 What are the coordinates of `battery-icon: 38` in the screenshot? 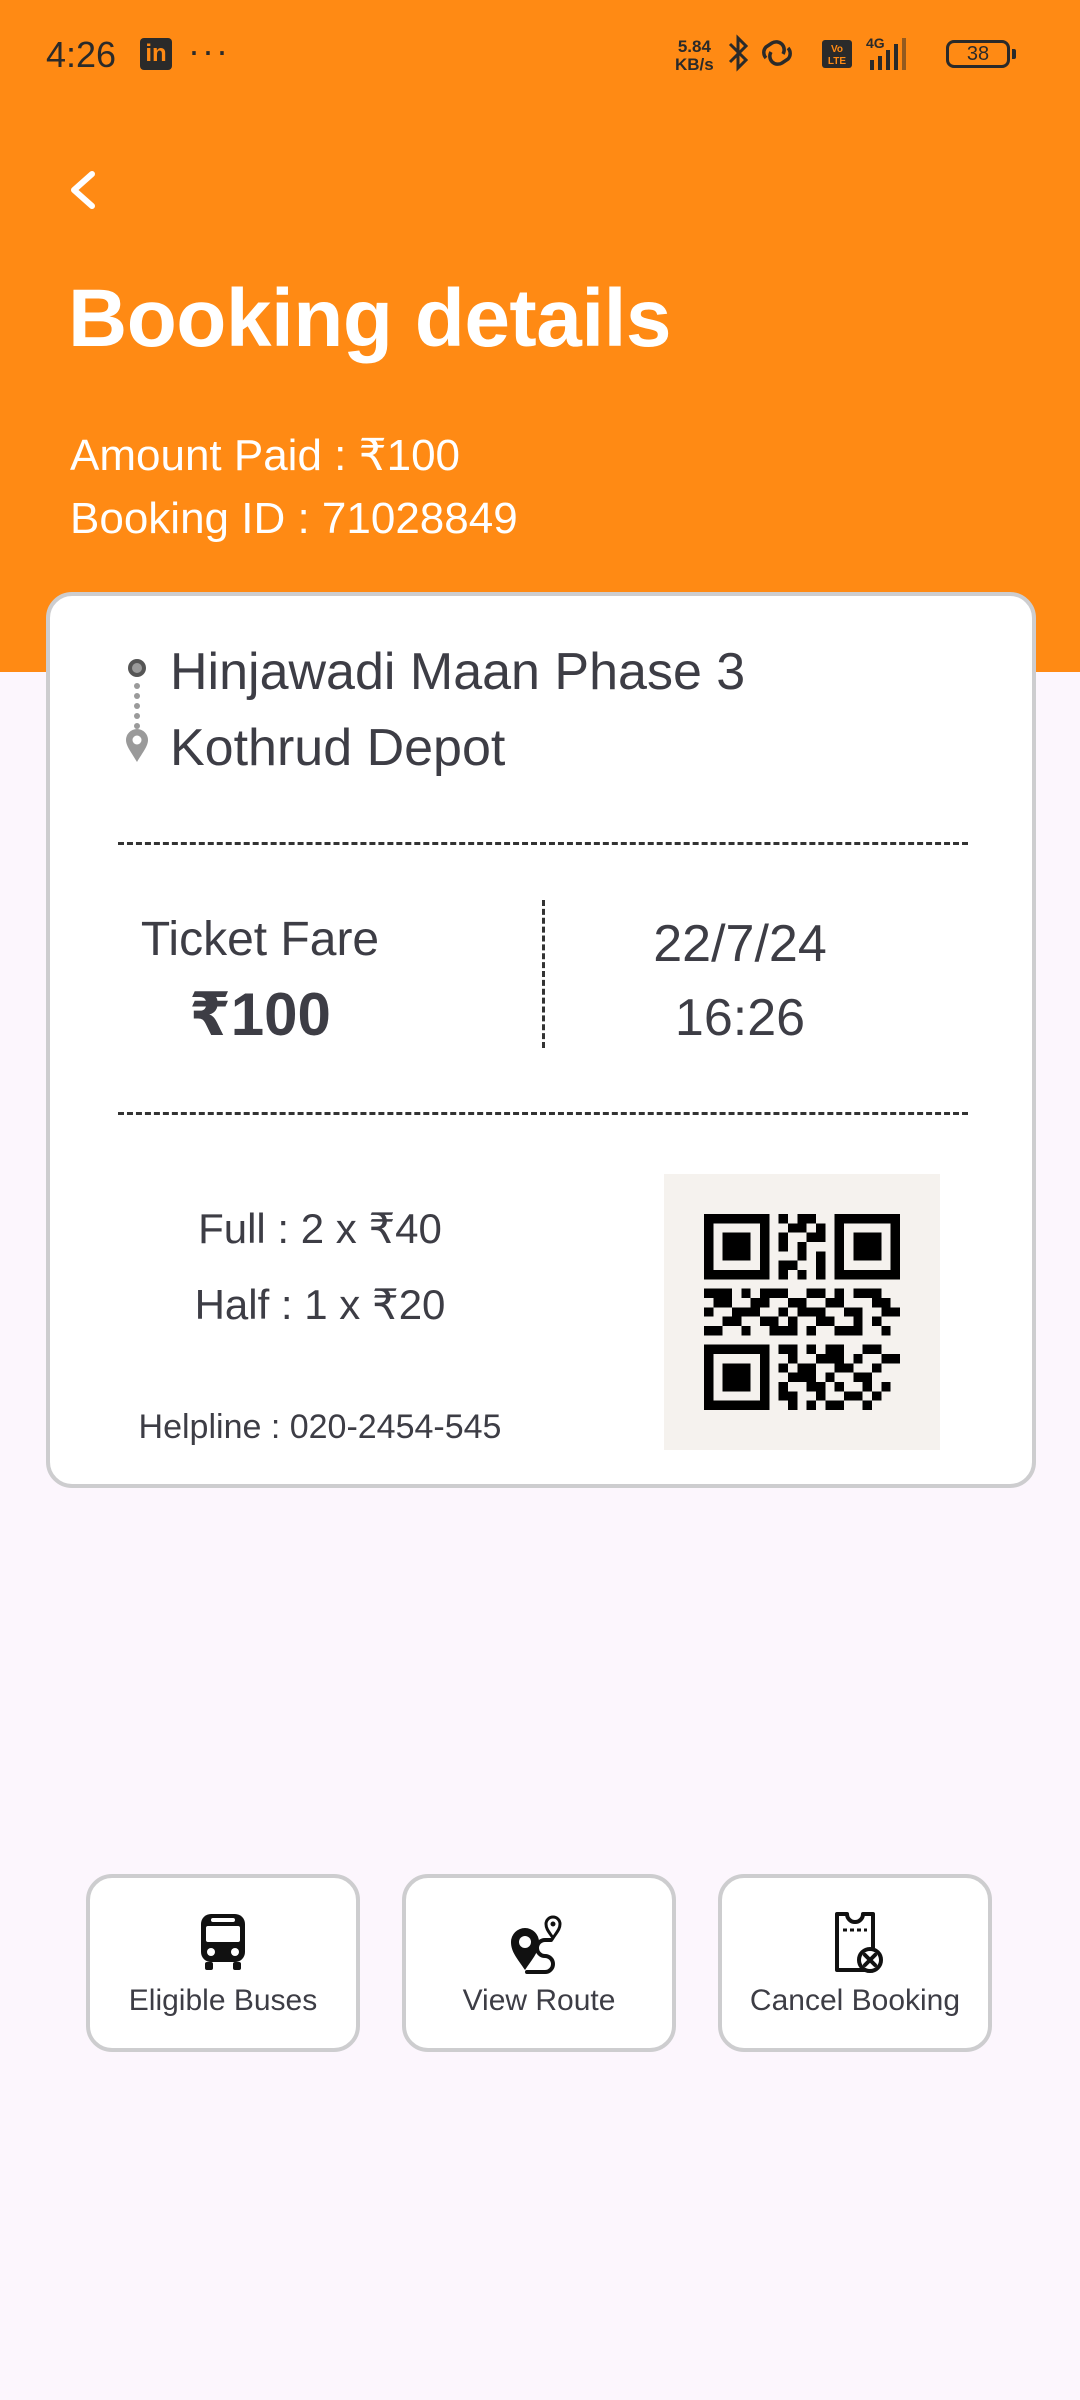 It's located at (981, 54).